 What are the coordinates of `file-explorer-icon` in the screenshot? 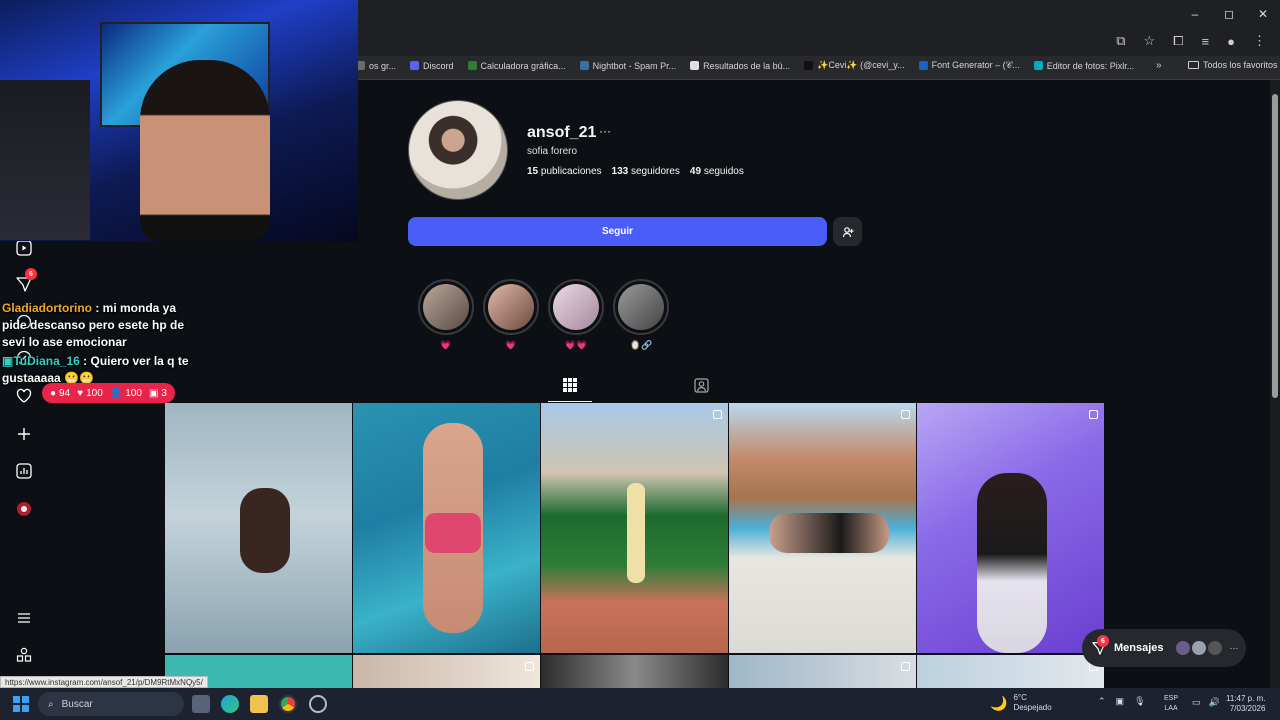 It's located at (259, 704).